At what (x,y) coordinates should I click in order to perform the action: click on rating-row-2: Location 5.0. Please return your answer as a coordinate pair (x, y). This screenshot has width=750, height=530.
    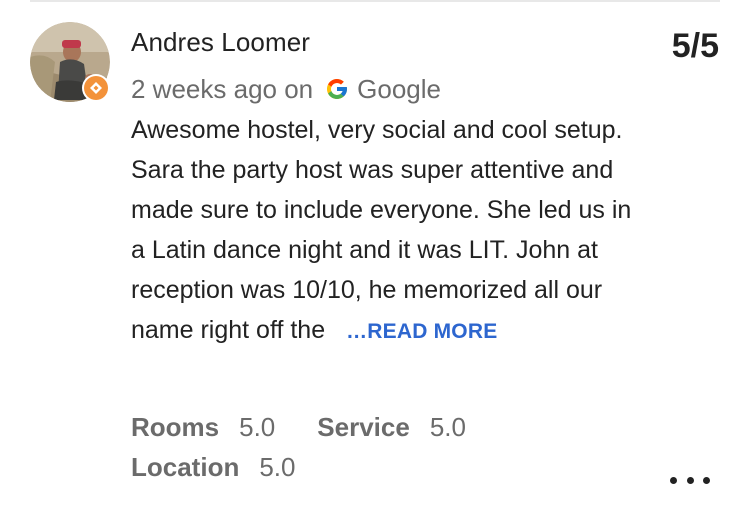
    Looking at the image, I should click on (213, 467).